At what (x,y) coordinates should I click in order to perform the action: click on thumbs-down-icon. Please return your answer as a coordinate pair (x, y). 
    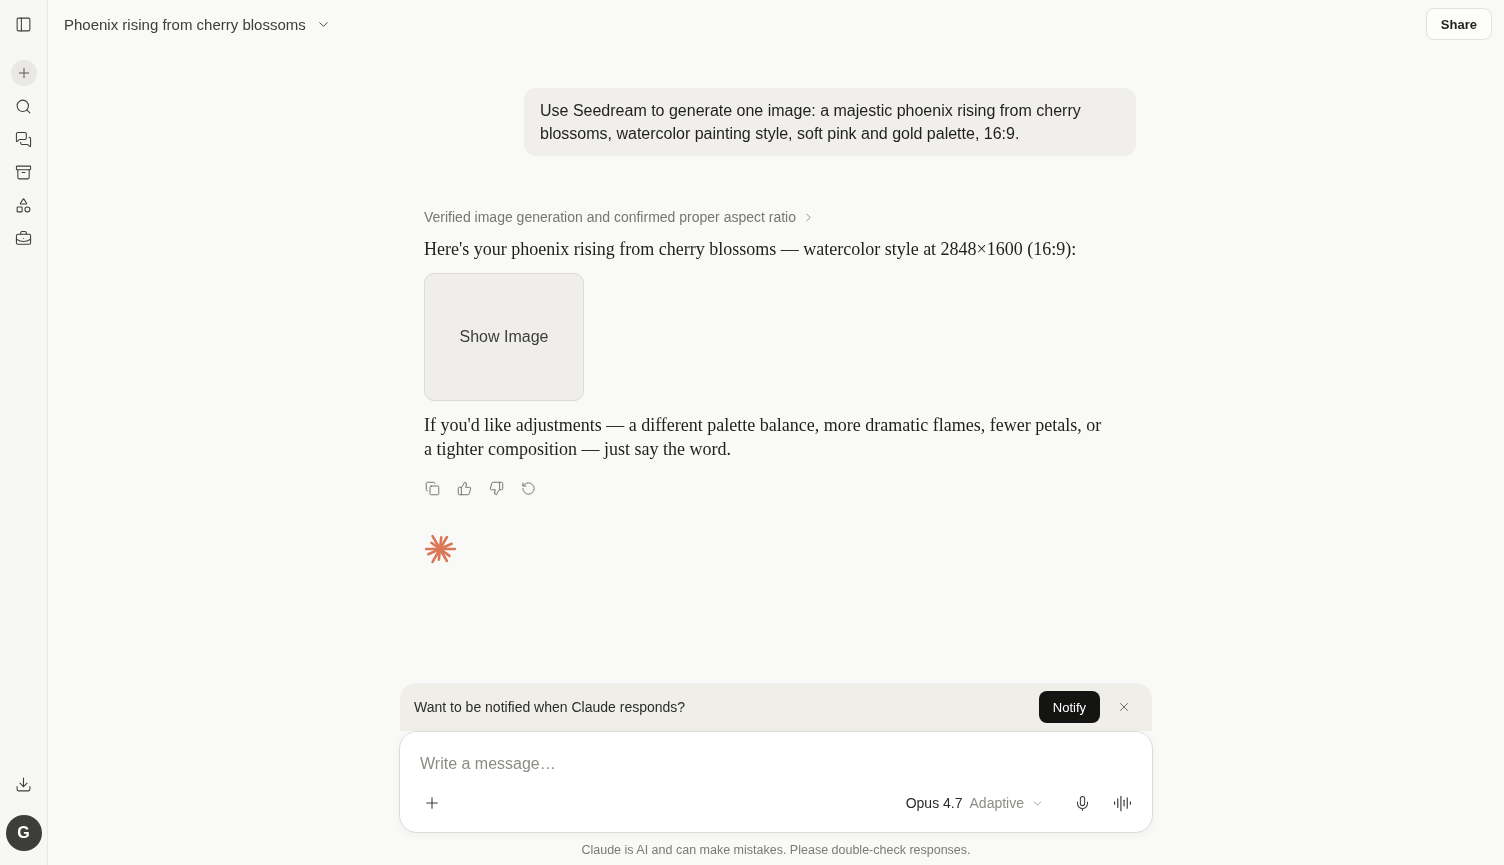
    Looking at the image, I should click on (496, 488).